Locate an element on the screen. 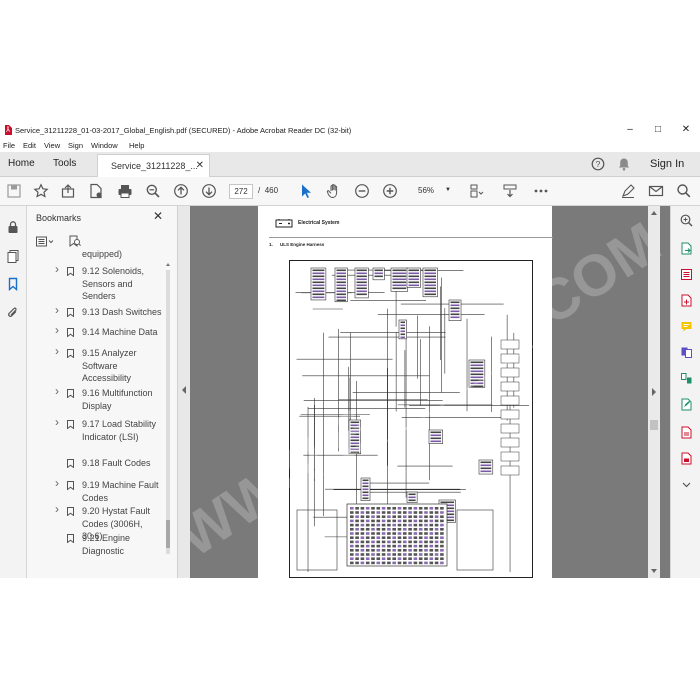 Image resolution: width=700 pixels, height=700 pixels. sign-pen-icon is located at coordinates (628, 191).